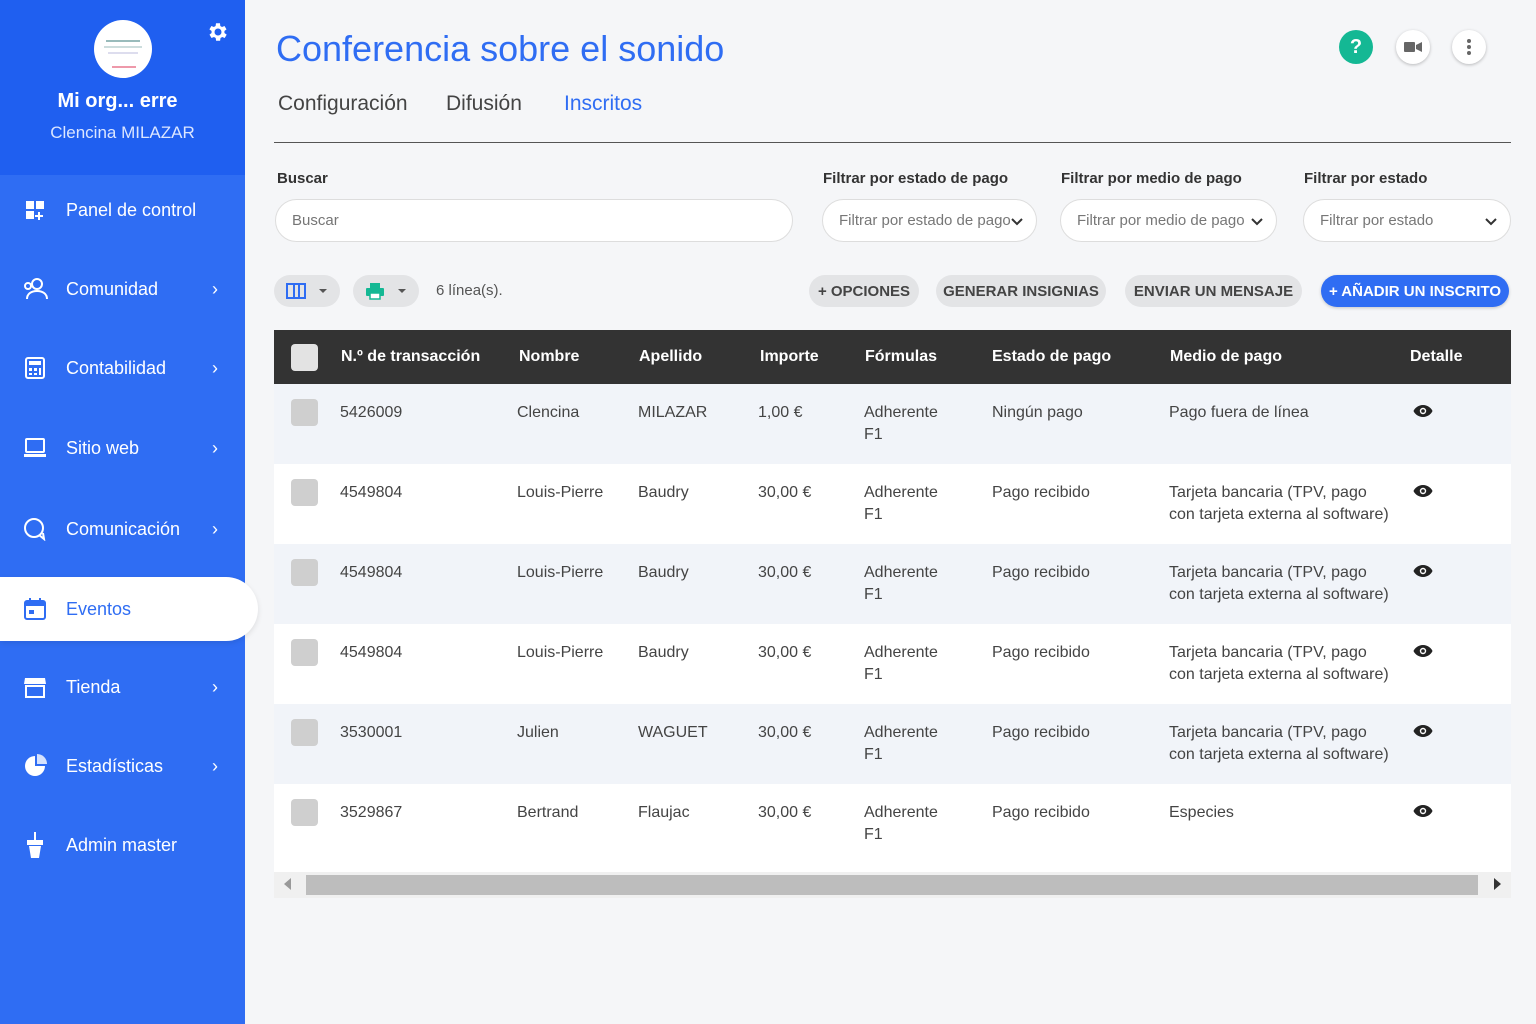 This screenshot has height=1024, width=1536. Describe the element at coordinates (603, 104) in the screenshot. I see `tab-inscritos: Inscritos` at that location.